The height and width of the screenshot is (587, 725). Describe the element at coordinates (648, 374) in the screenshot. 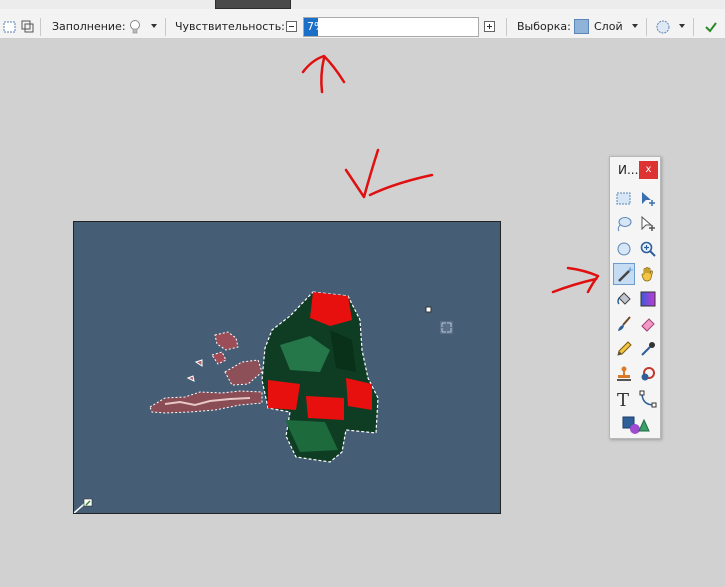

I see `recolor-icon` at that location.